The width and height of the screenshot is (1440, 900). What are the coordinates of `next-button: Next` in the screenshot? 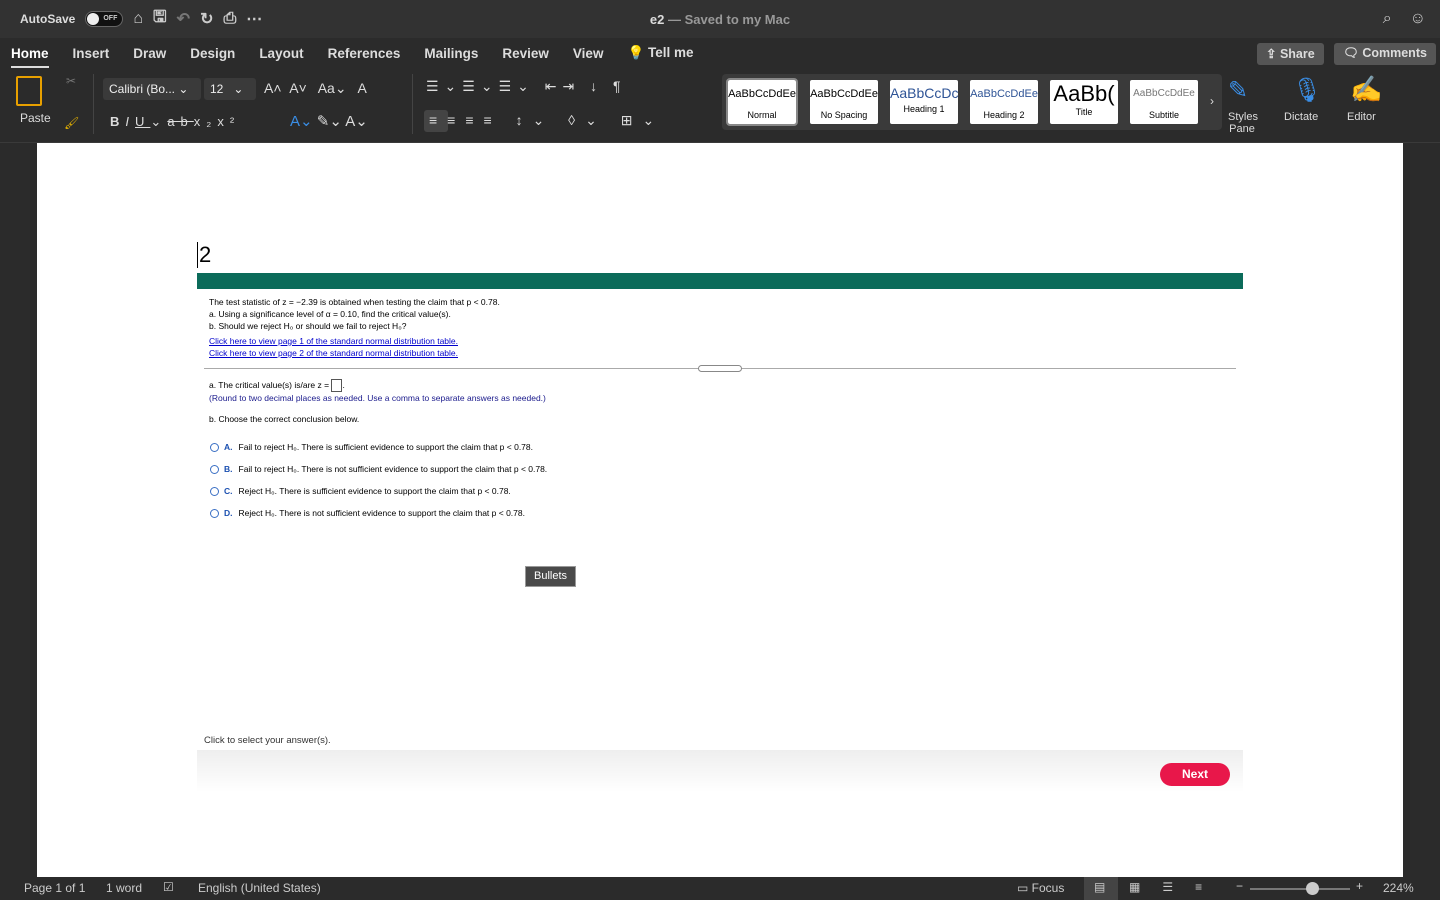 It's located at (1195, 774).